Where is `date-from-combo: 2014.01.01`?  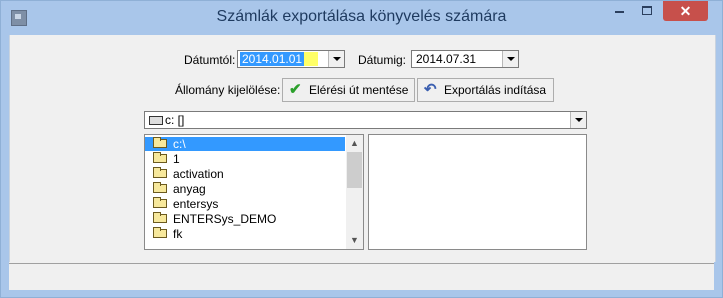 date-from-combo: 2014.01.01 is located at coordinates (291, 59).